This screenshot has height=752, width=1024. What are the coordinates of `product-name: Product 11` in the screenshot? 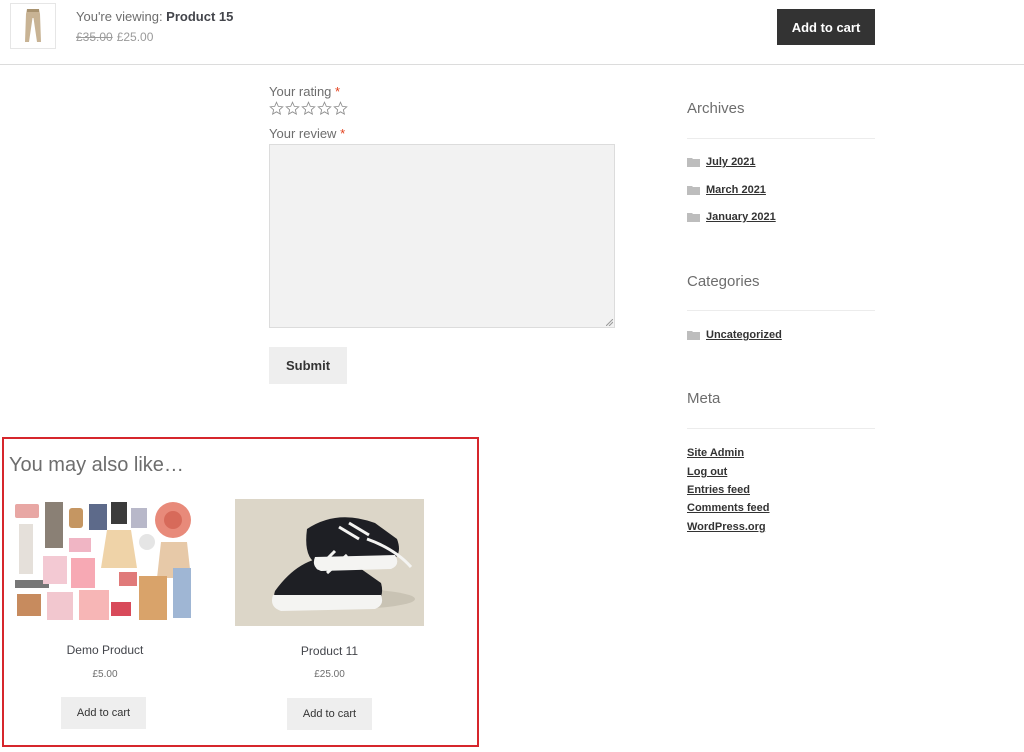 It's located at (329, 651).